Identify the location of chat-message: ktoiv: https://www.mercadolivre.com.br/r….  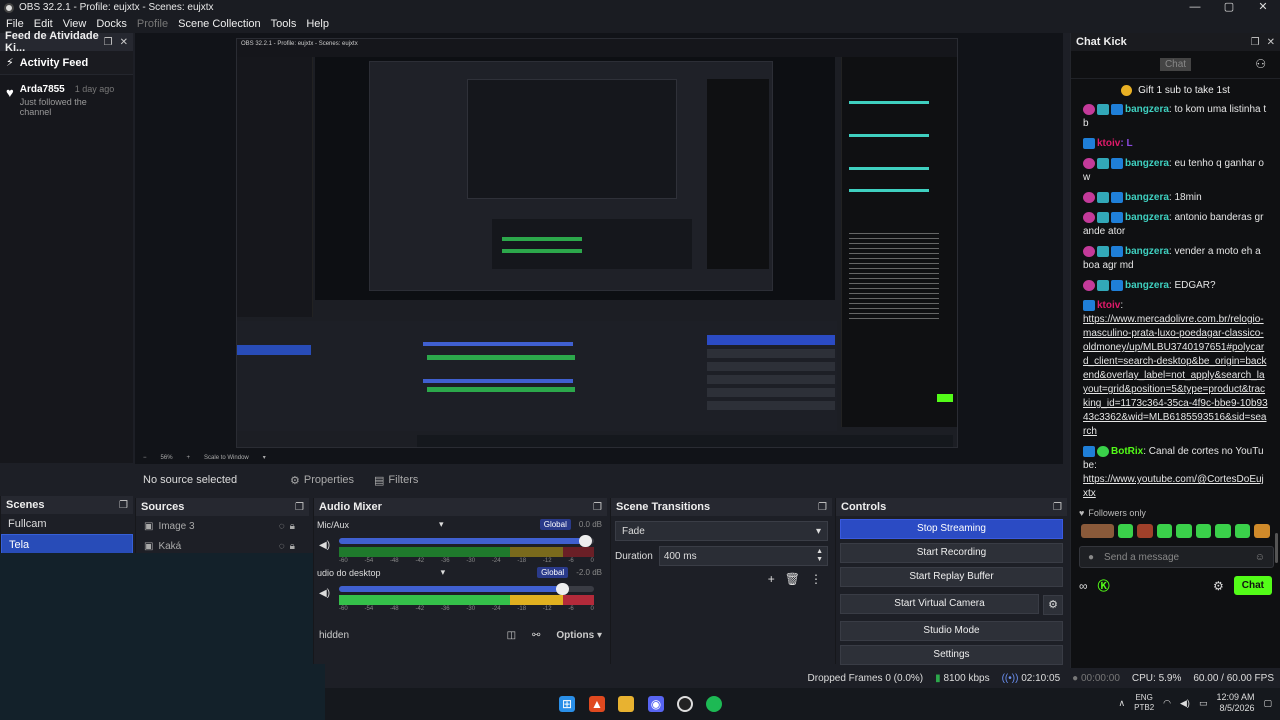
(1175, 368).